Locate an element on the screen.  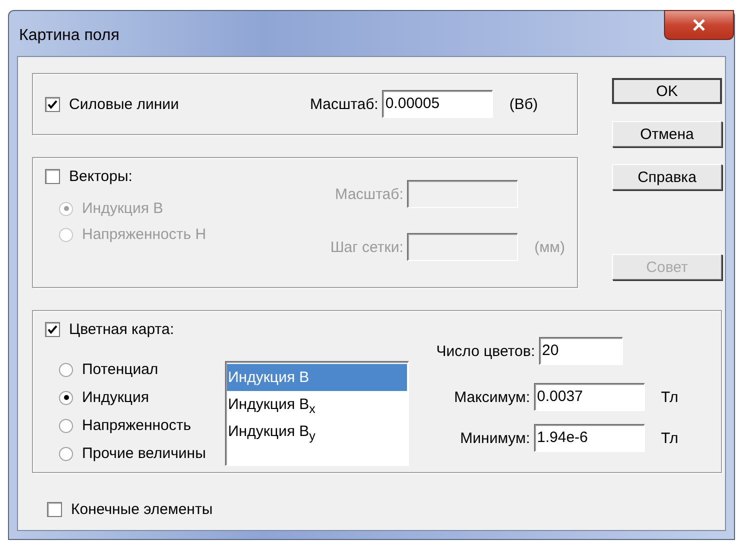
list-box: Индукция B Индукция B$_{x}$ Индукция B$_{y}$ is located at coordinates (317, 413).